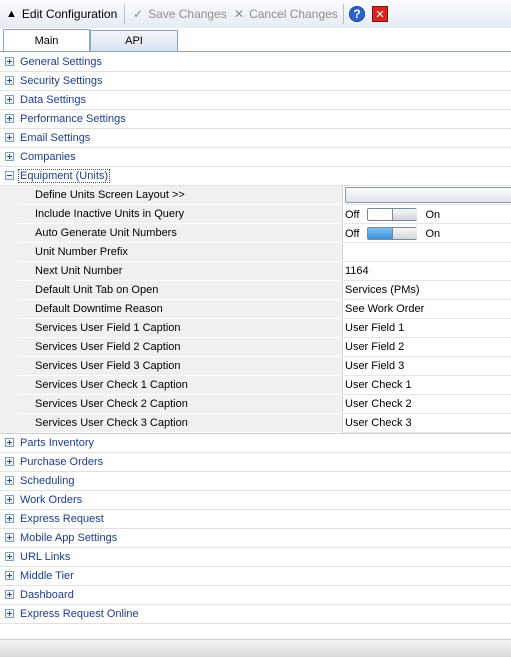 This screenshot has width=511, height=657. I want to click on category-label: Equipment (Units), so click(64, 176).